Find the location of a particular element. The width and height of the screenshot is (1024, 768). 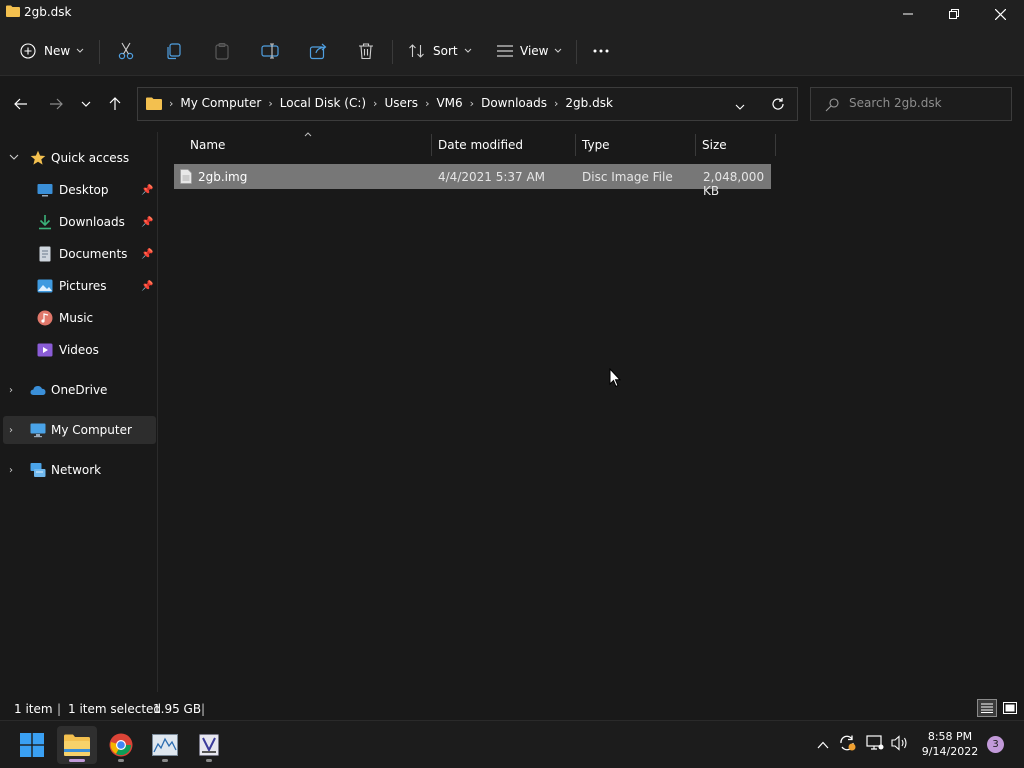

column-type: Type is located at coordinates (596, 145).